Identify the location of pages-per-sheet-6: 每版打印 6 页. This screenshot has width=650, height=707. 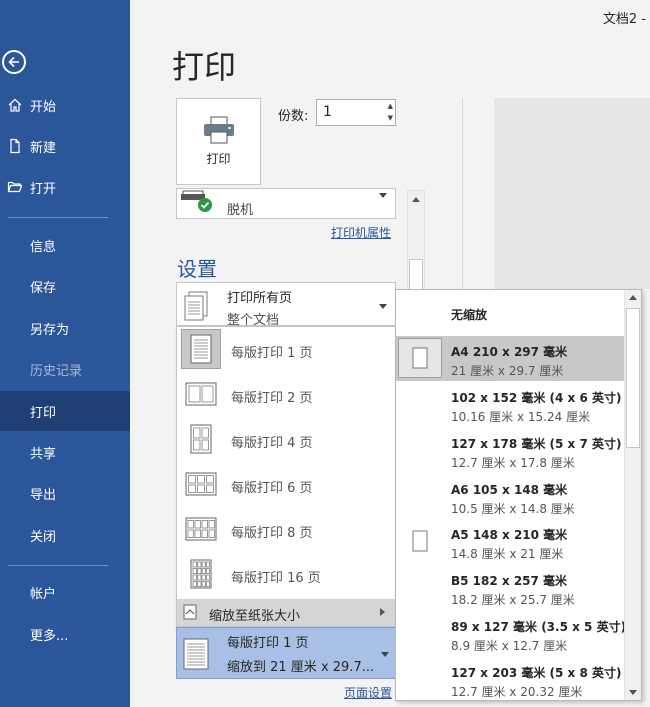
(286, 484).